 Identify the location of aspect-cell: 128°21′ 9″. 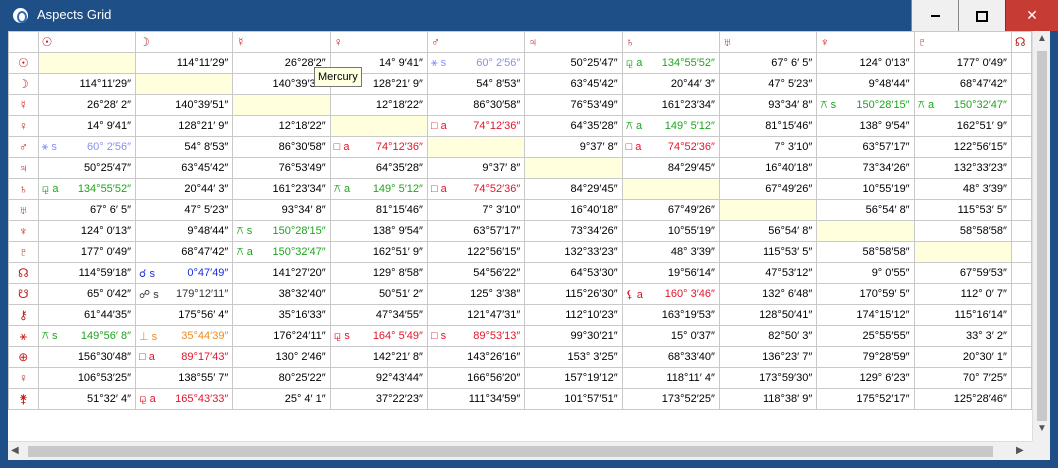
(184, 126).